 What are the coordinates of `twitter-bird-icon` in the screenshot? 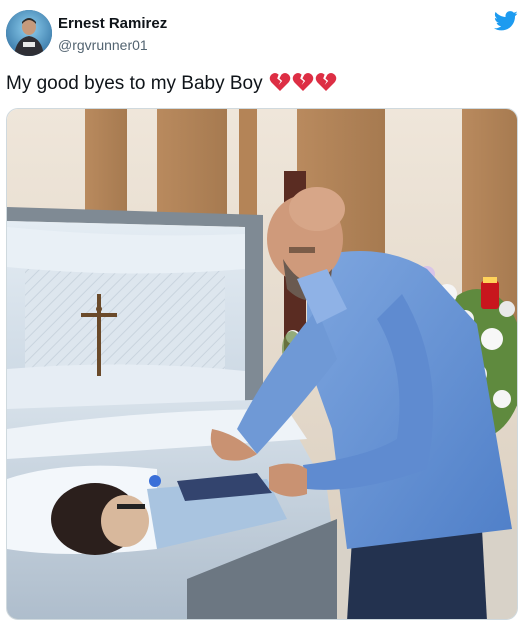 It's located at (505, 21).